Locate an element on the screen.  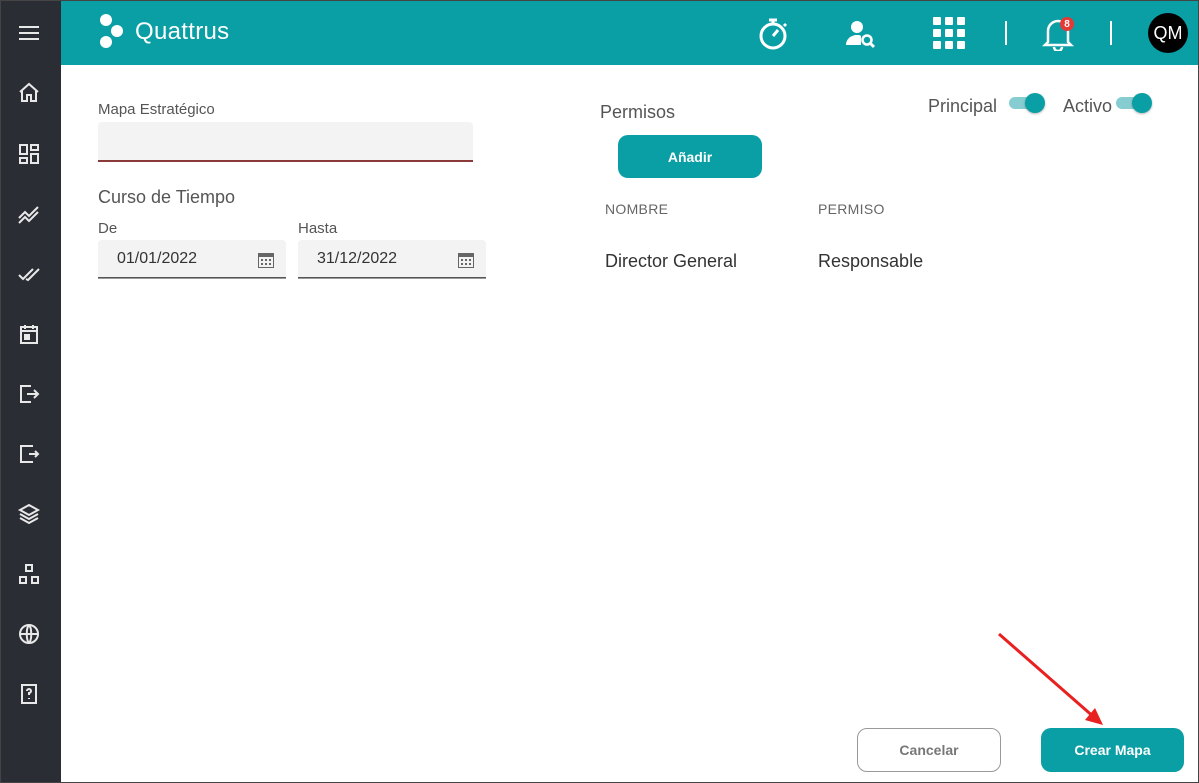
add-permission-button: Añadir is located at coordinates (690, 156).